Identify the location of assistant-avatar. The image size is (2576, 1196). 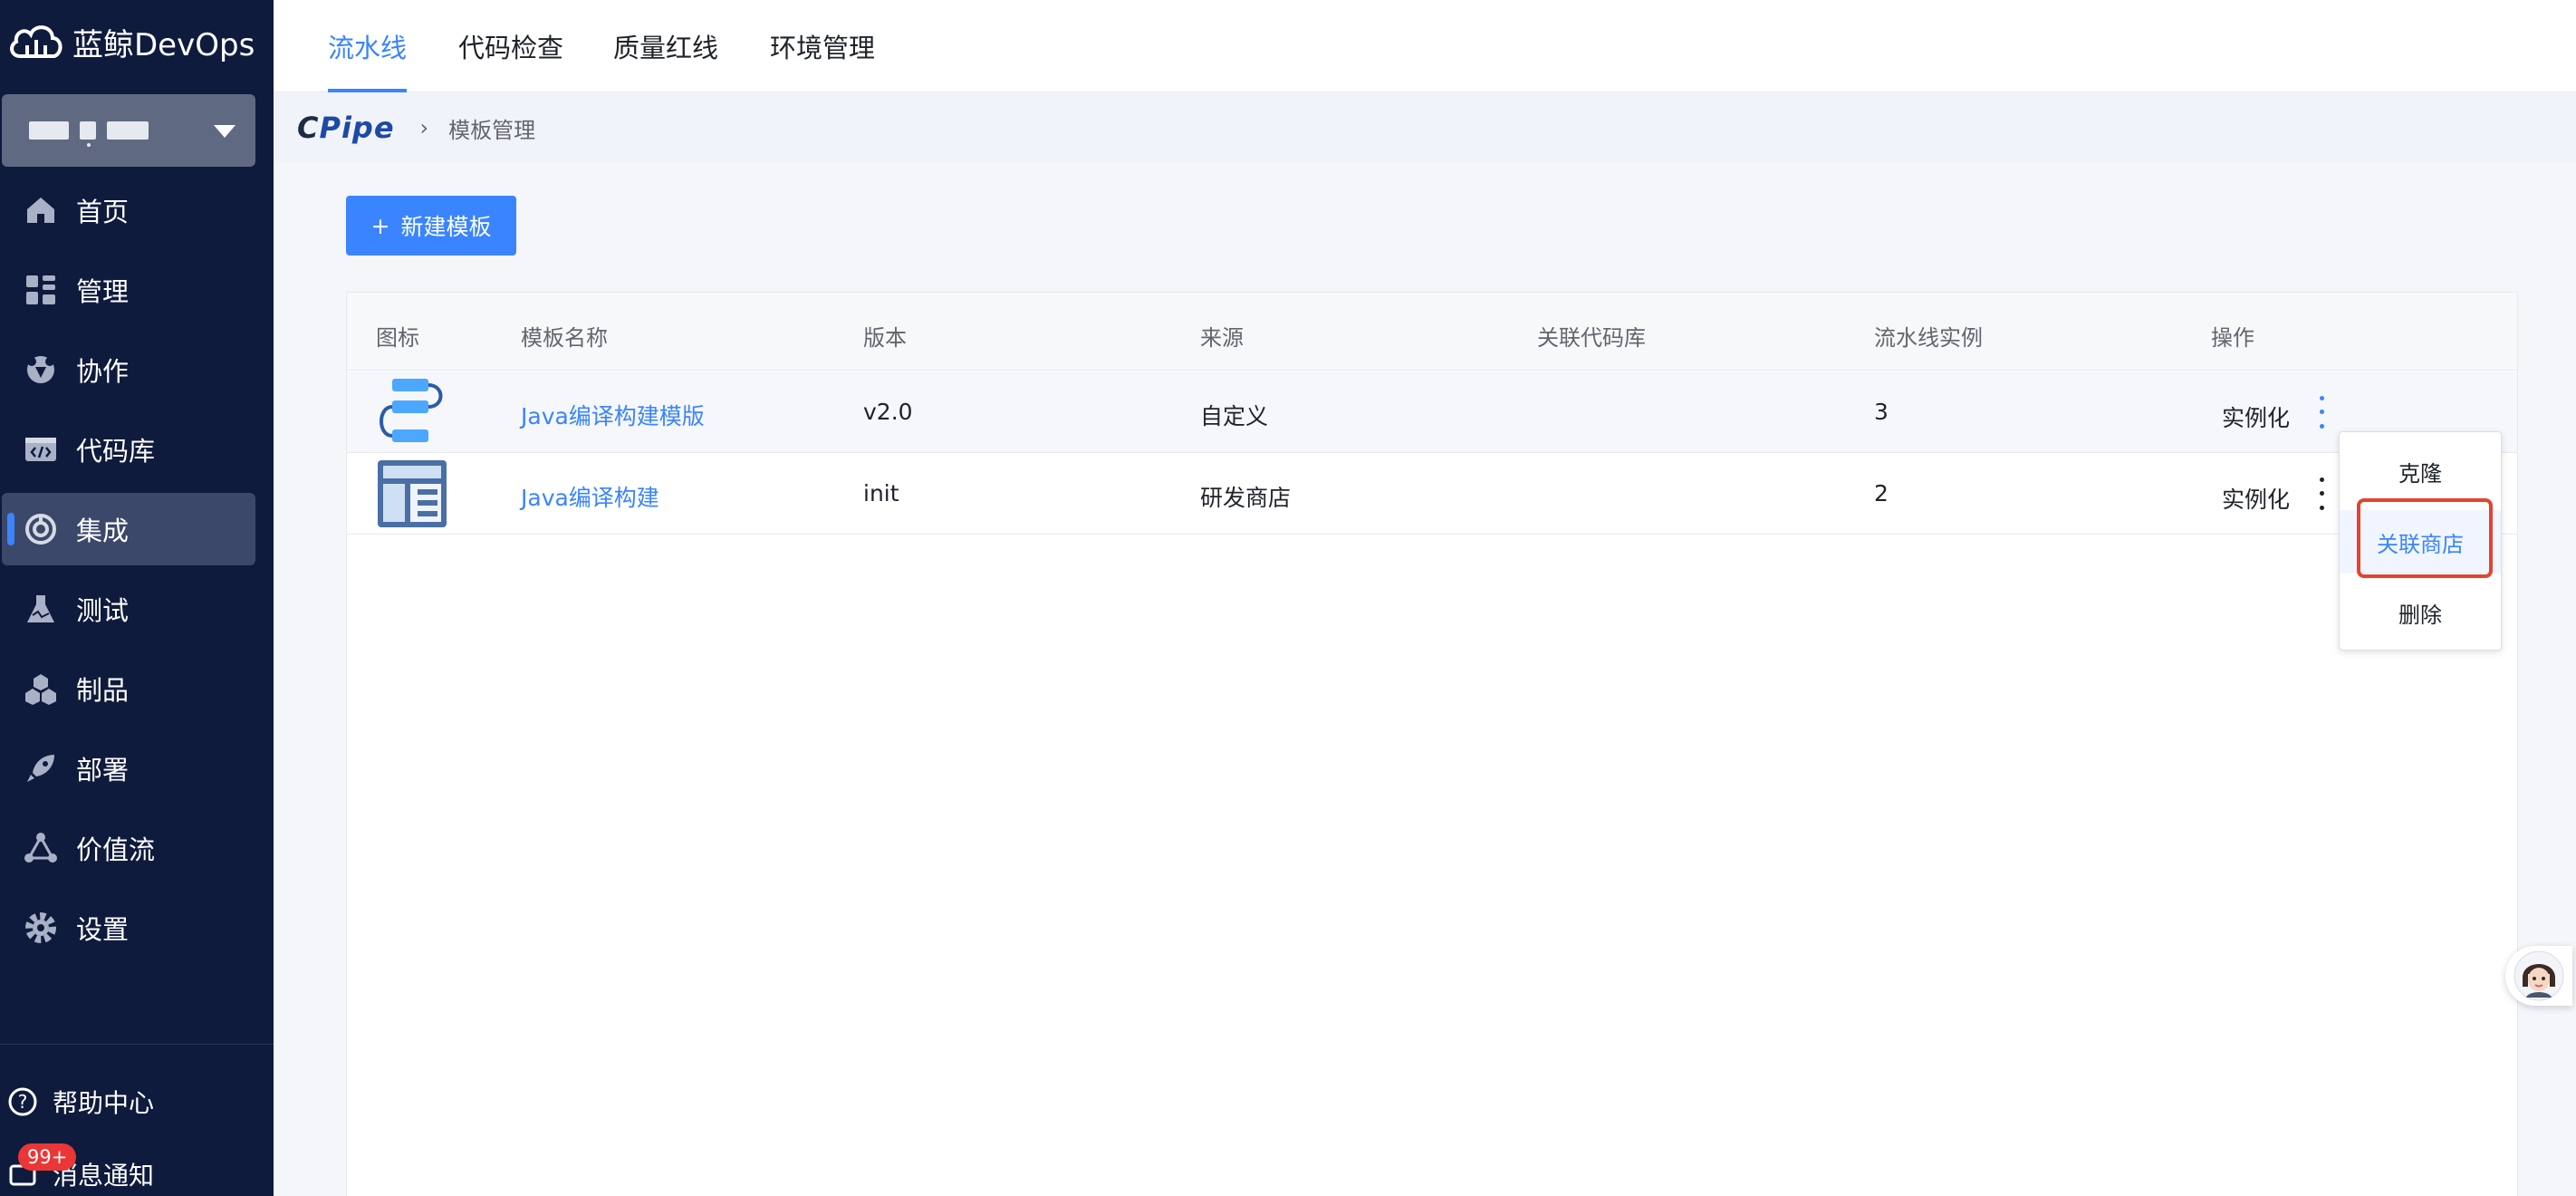
(2538, 976).